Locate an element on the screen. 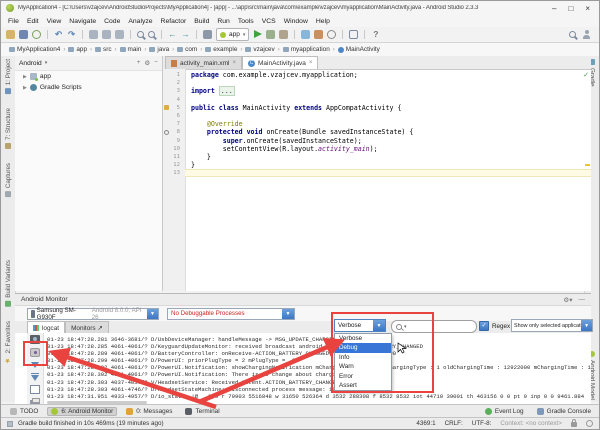  breadcrumb-item-myapplication4: MyApplication4 is located at coordinates (34, 49).